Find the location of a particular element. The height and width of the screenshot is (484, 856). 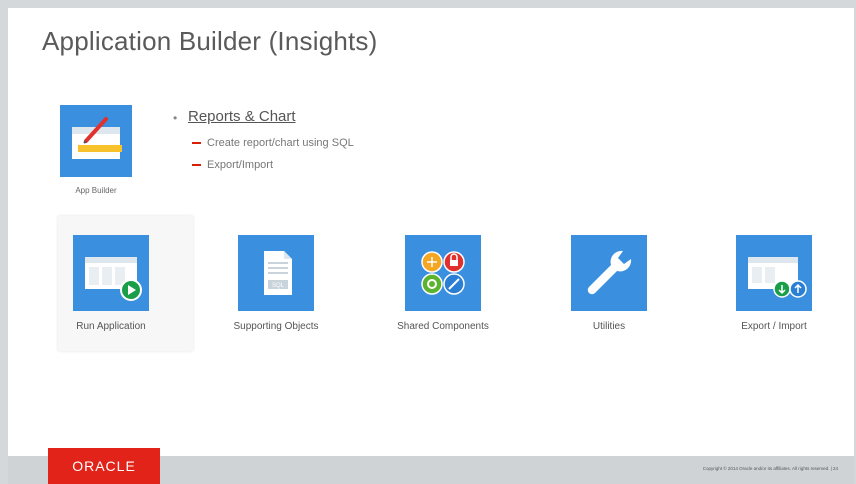

app-builder-label: App Builder is located at coordinates (96, 190).